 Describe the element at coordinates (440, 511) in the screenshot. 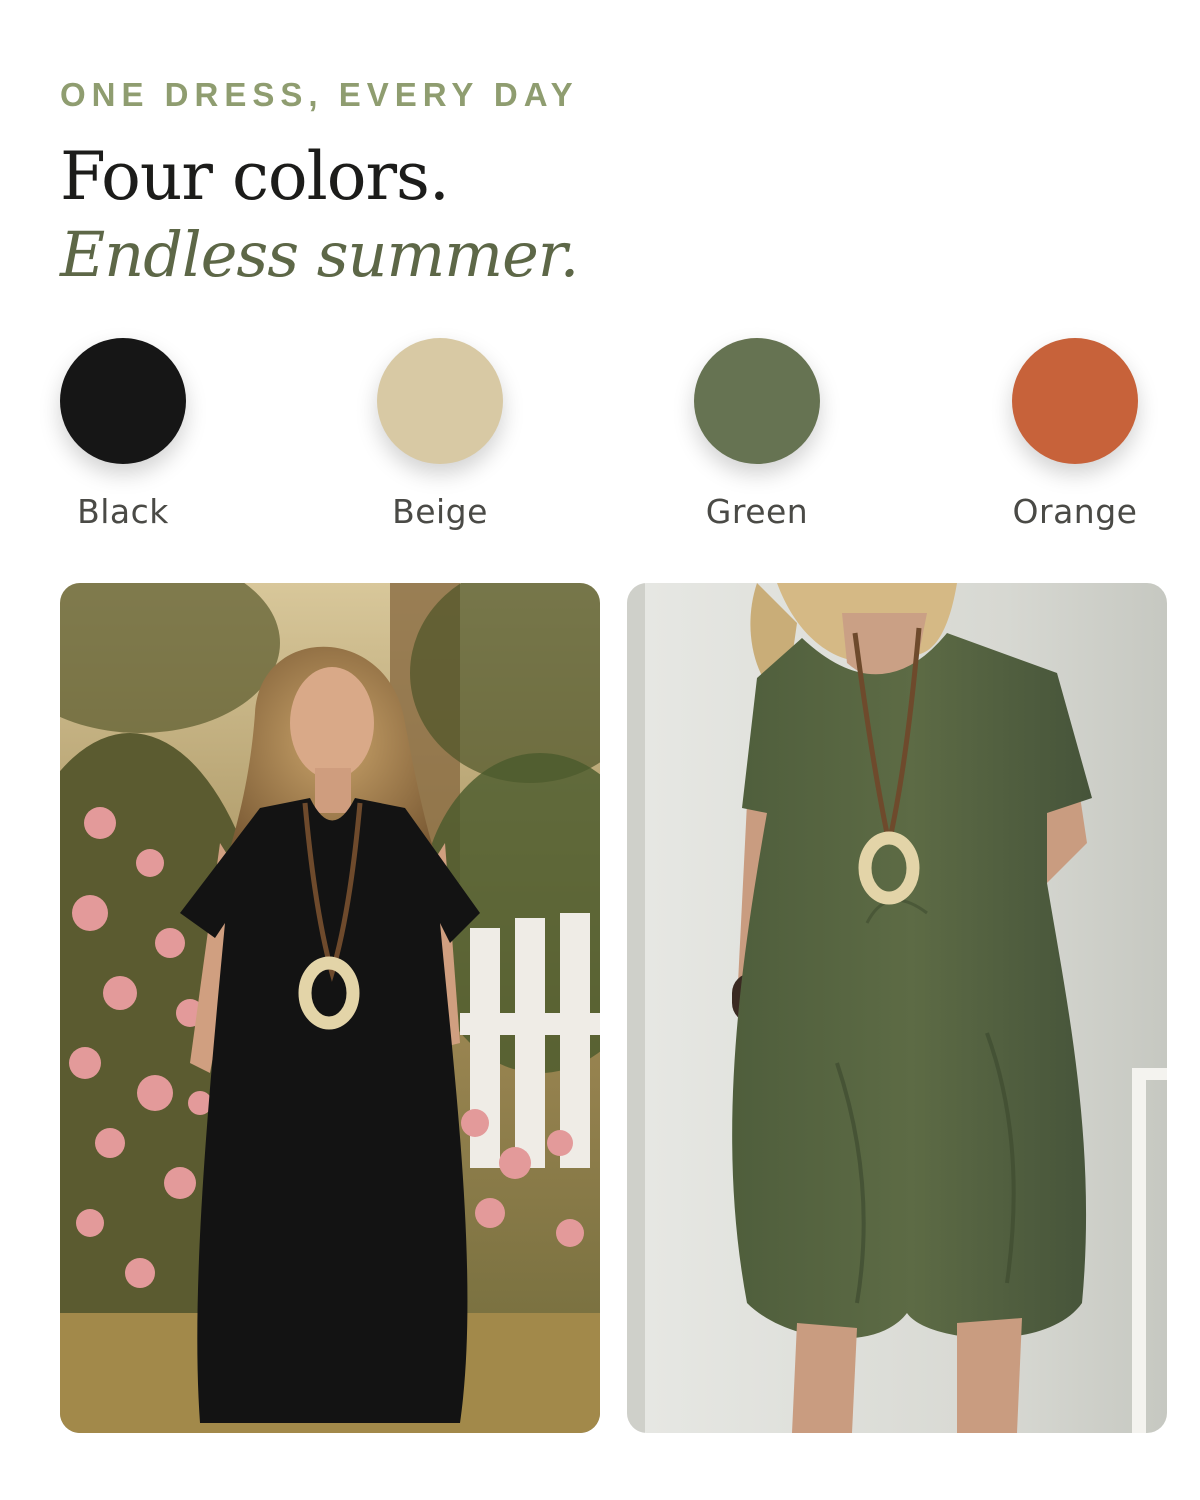

I see `swatch-beige-label: Beige` at that location.